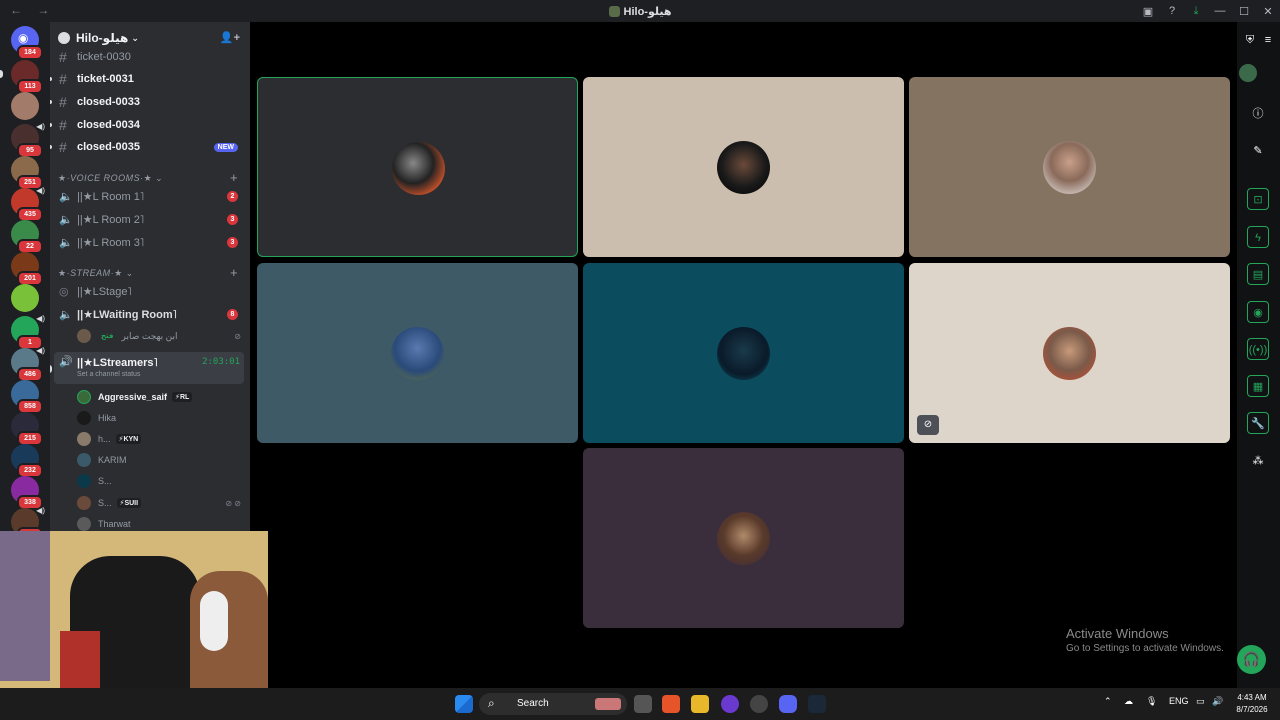 Image resolution: width=1280 pixels, height=720 pixels. What do you see at coordinates (1179, 701) in the screenshot?
I see `language-indicator: ENG` at bounding box center [1179, 701].